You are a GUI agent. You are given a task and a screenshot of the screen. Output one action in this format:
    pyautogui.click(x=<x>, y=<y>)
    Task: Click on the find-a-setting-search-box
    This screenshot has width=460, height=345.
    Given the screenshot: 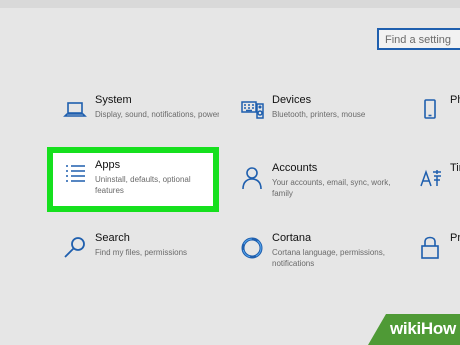 What is the action you would take?
    pyautogui.click(x=418, y=39)
    